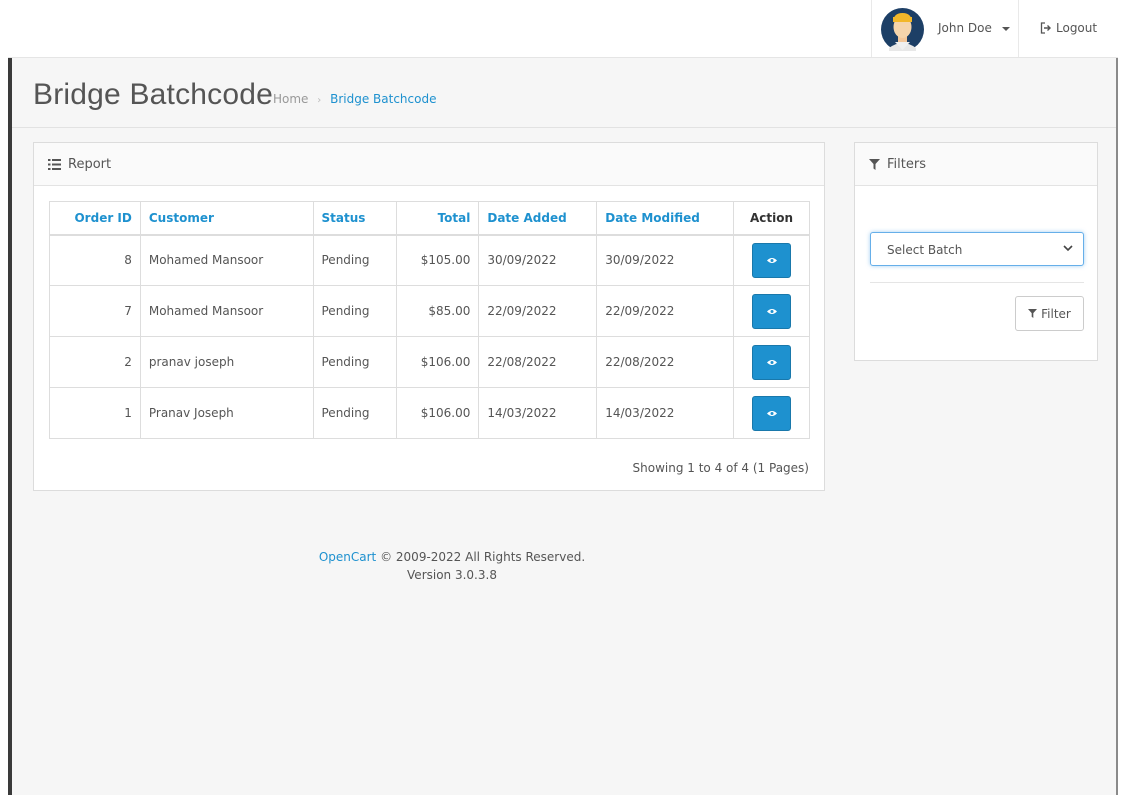  What do you see at coordinates (665, 311) in the screenshot?
I see `date-modified-cell: 22/09/2022` at bounding box center [665, 311].